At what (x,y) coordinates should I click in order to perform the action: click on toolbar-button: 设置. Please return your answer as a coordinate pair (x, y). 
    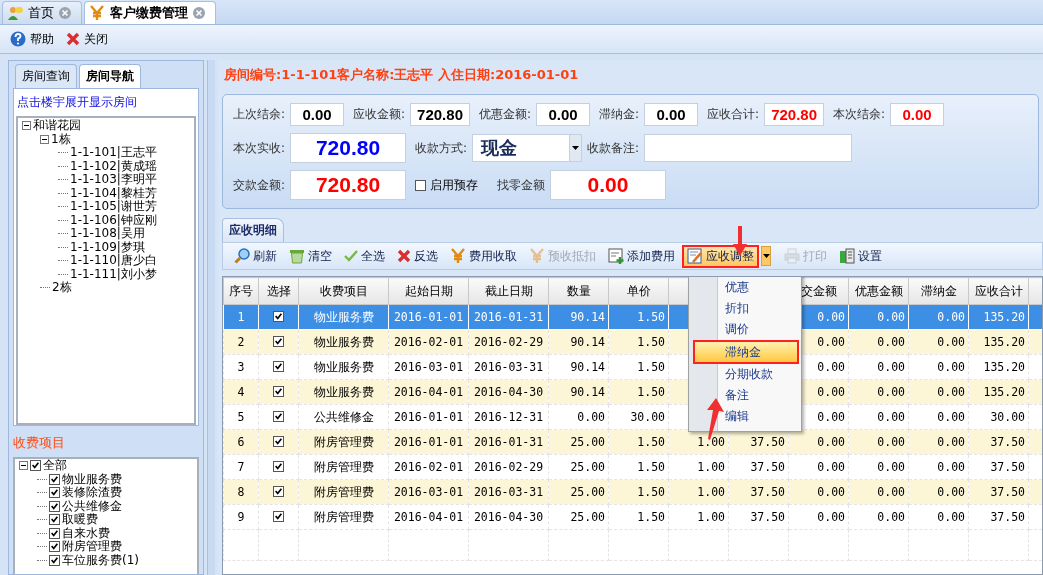
    Looking at the image, I should click on (860, 256).